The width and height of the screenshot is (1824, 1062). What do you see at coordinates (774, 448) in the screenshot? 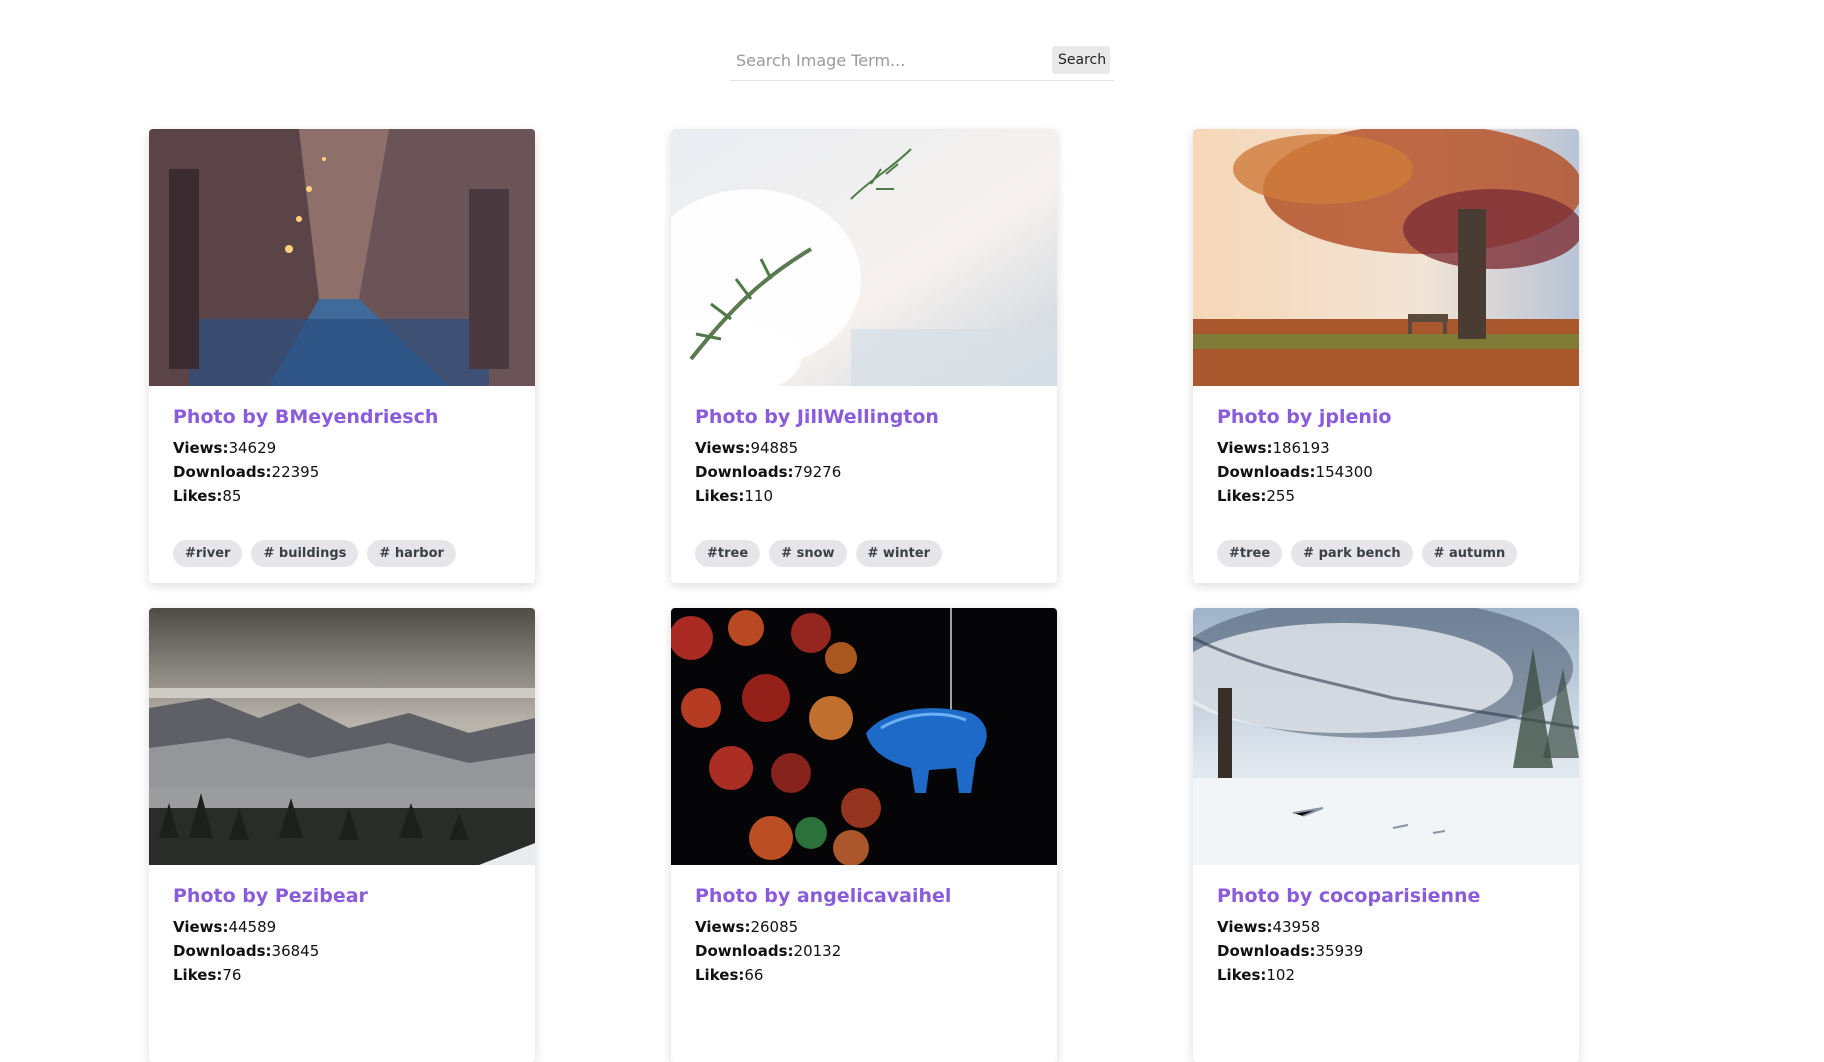
I see `views-value: 94885` at bounding box center [774, 448].